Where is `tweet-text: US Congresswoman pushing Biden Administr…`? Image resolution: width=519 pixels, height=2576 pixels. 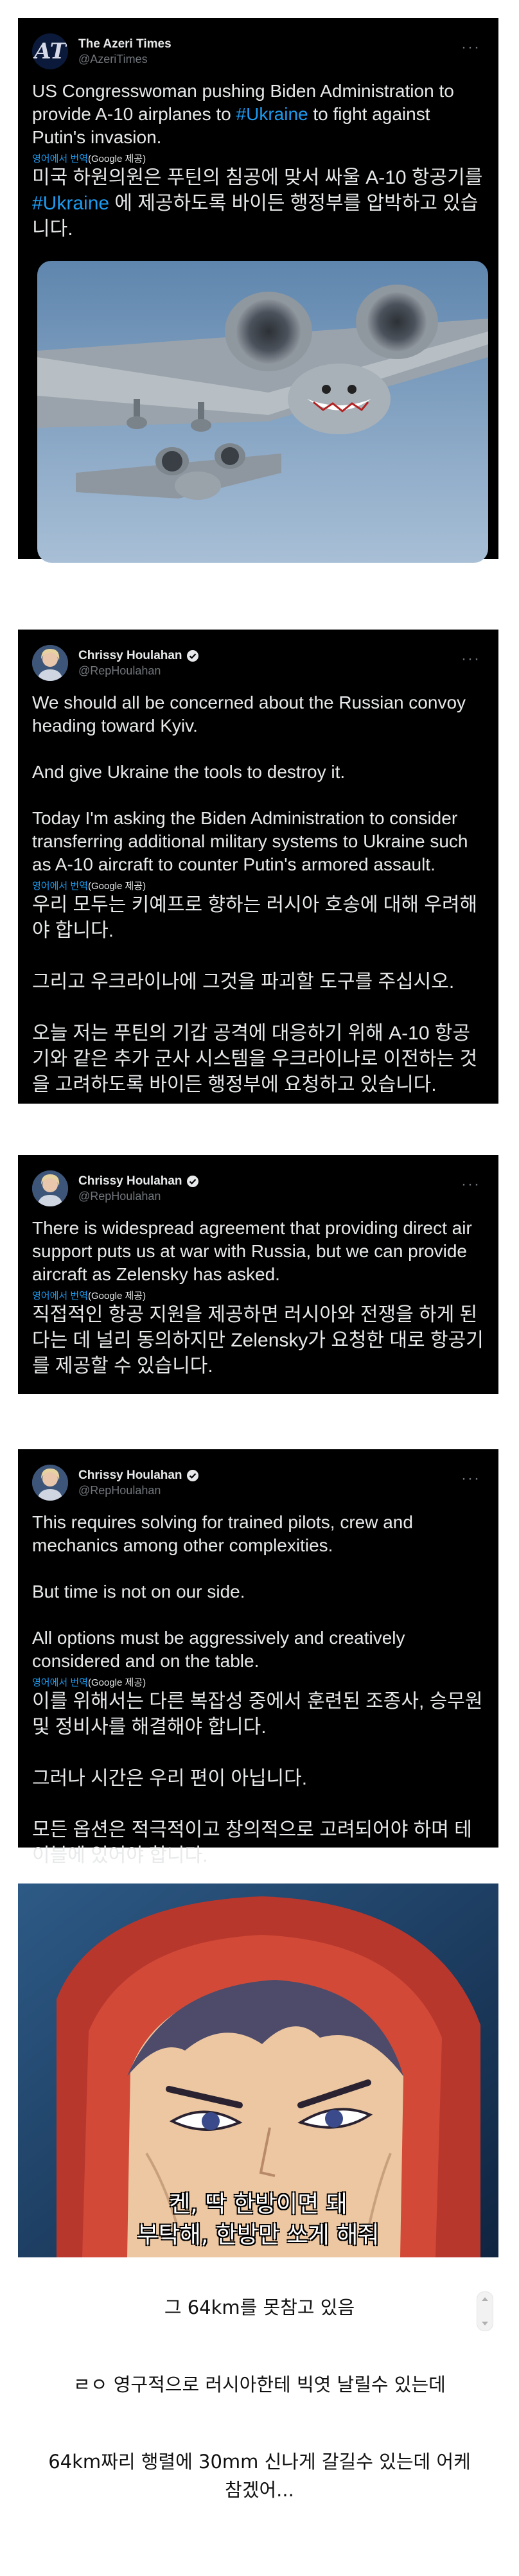
tweet-text: US Congresswoman pushing Biden Administr… is located at coordinates (246, 114).